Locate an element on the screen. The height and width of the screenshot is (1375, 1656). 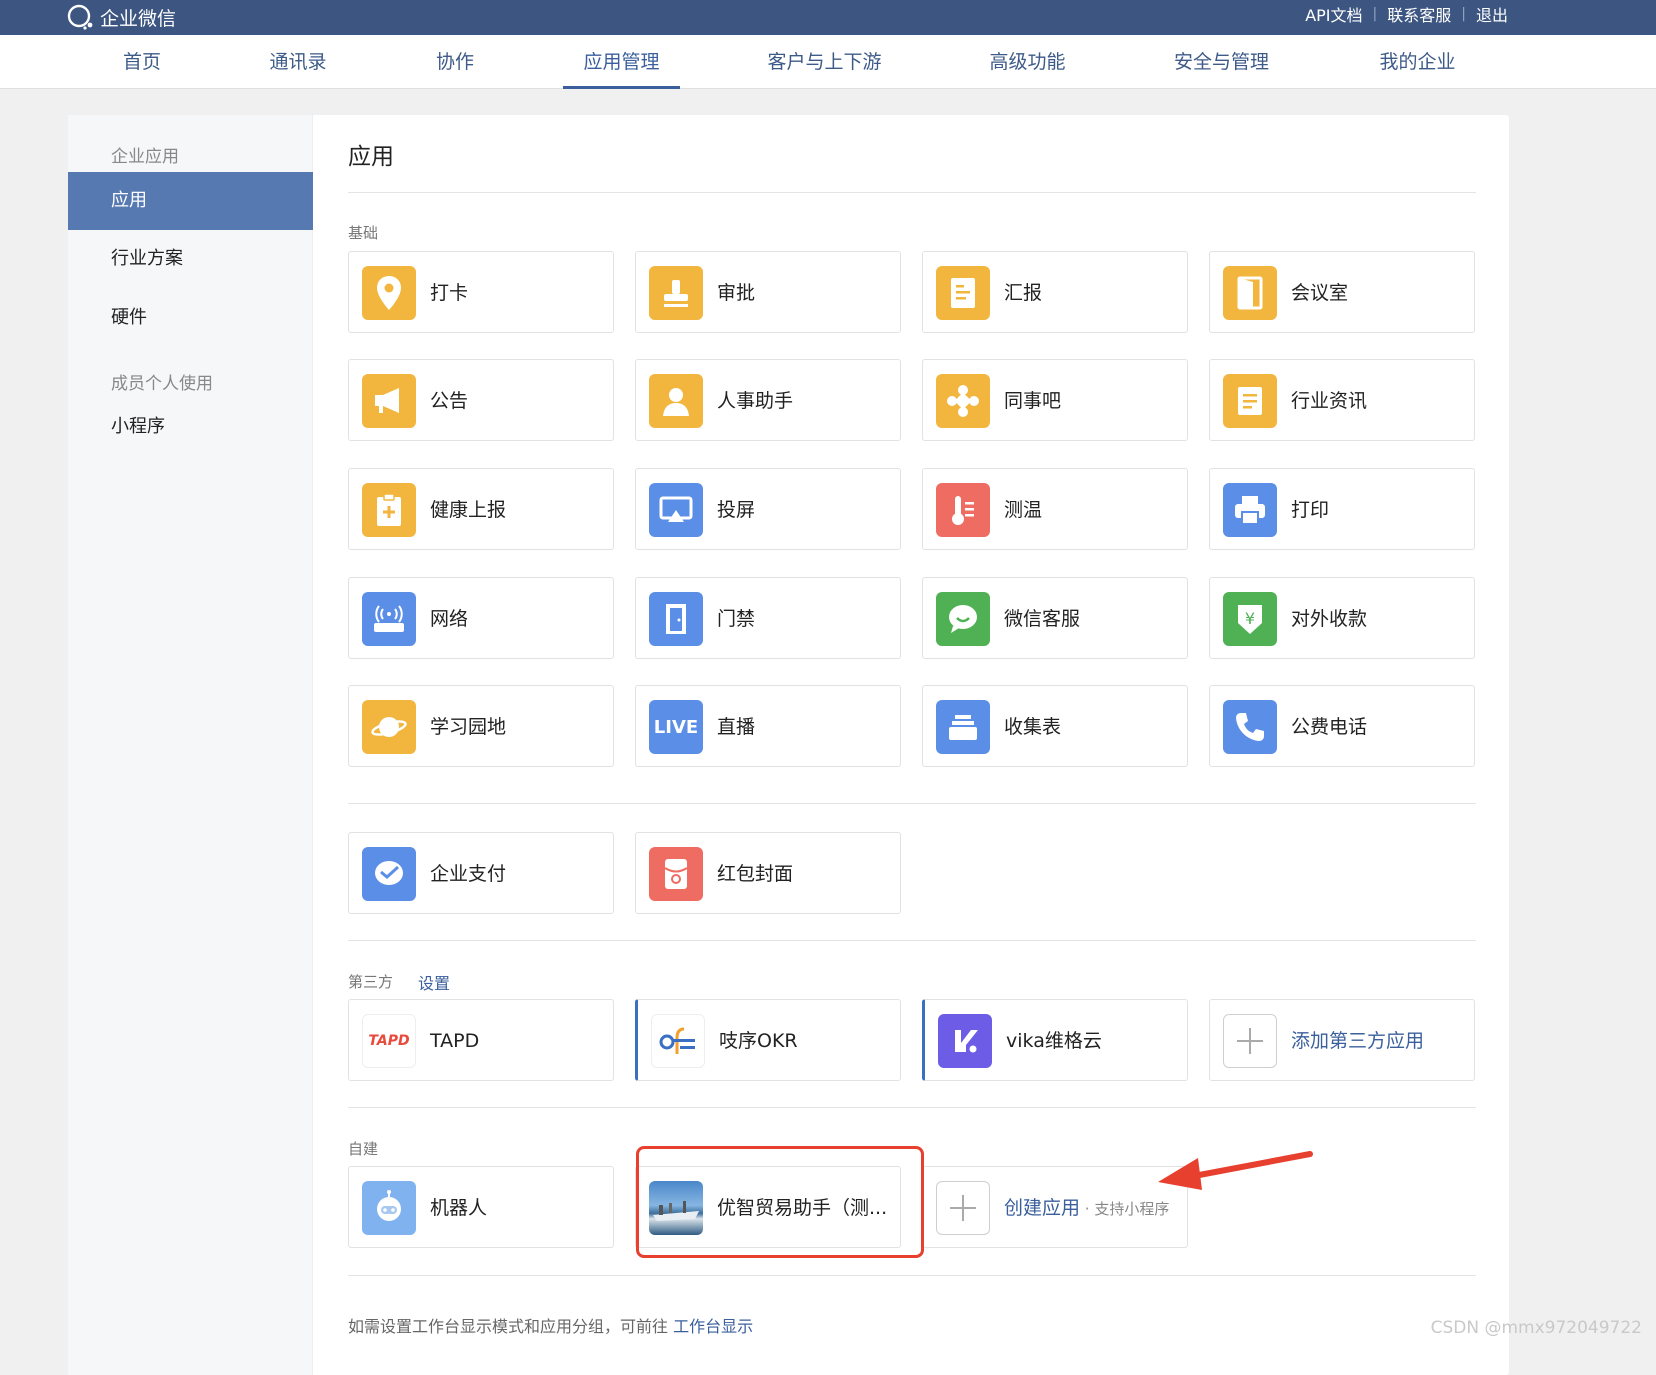
screen-cast-icon is located at coordinates (676, 510).